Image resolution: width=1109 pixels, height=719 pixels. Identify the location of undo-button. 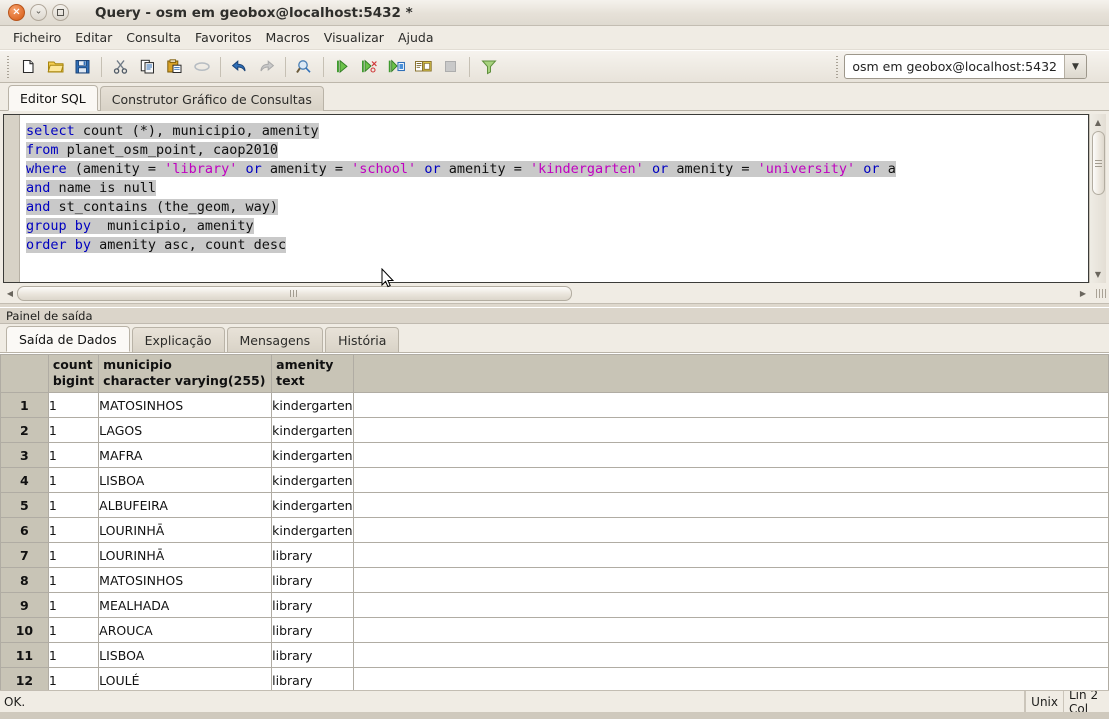
(239, 67).